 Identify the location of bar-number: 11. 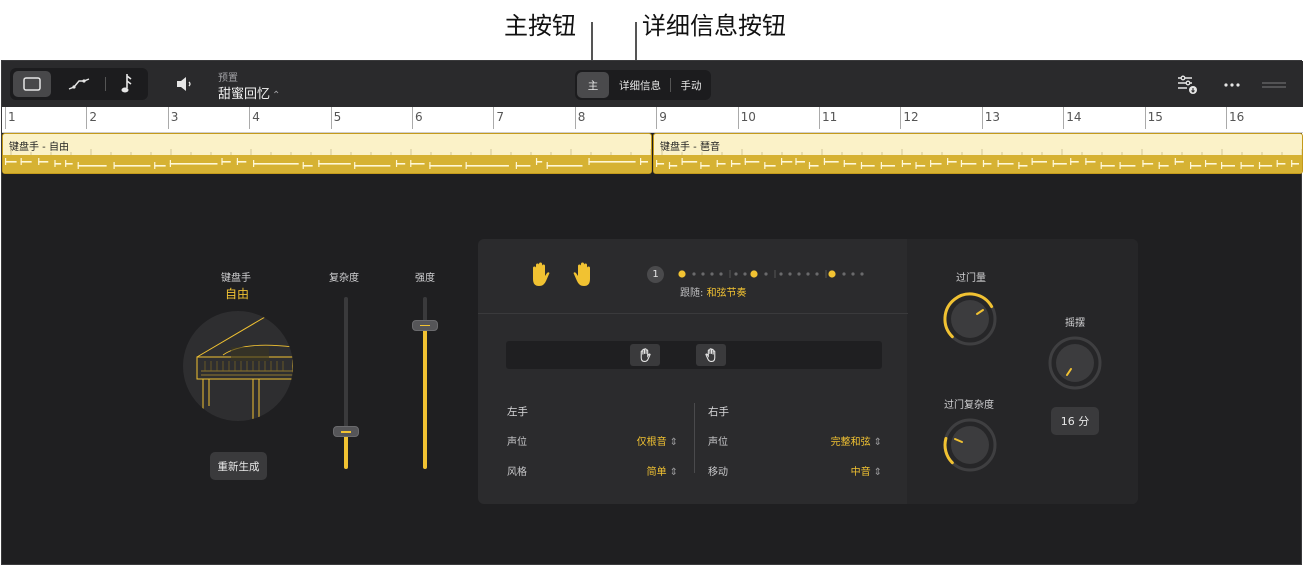
(830, 117).